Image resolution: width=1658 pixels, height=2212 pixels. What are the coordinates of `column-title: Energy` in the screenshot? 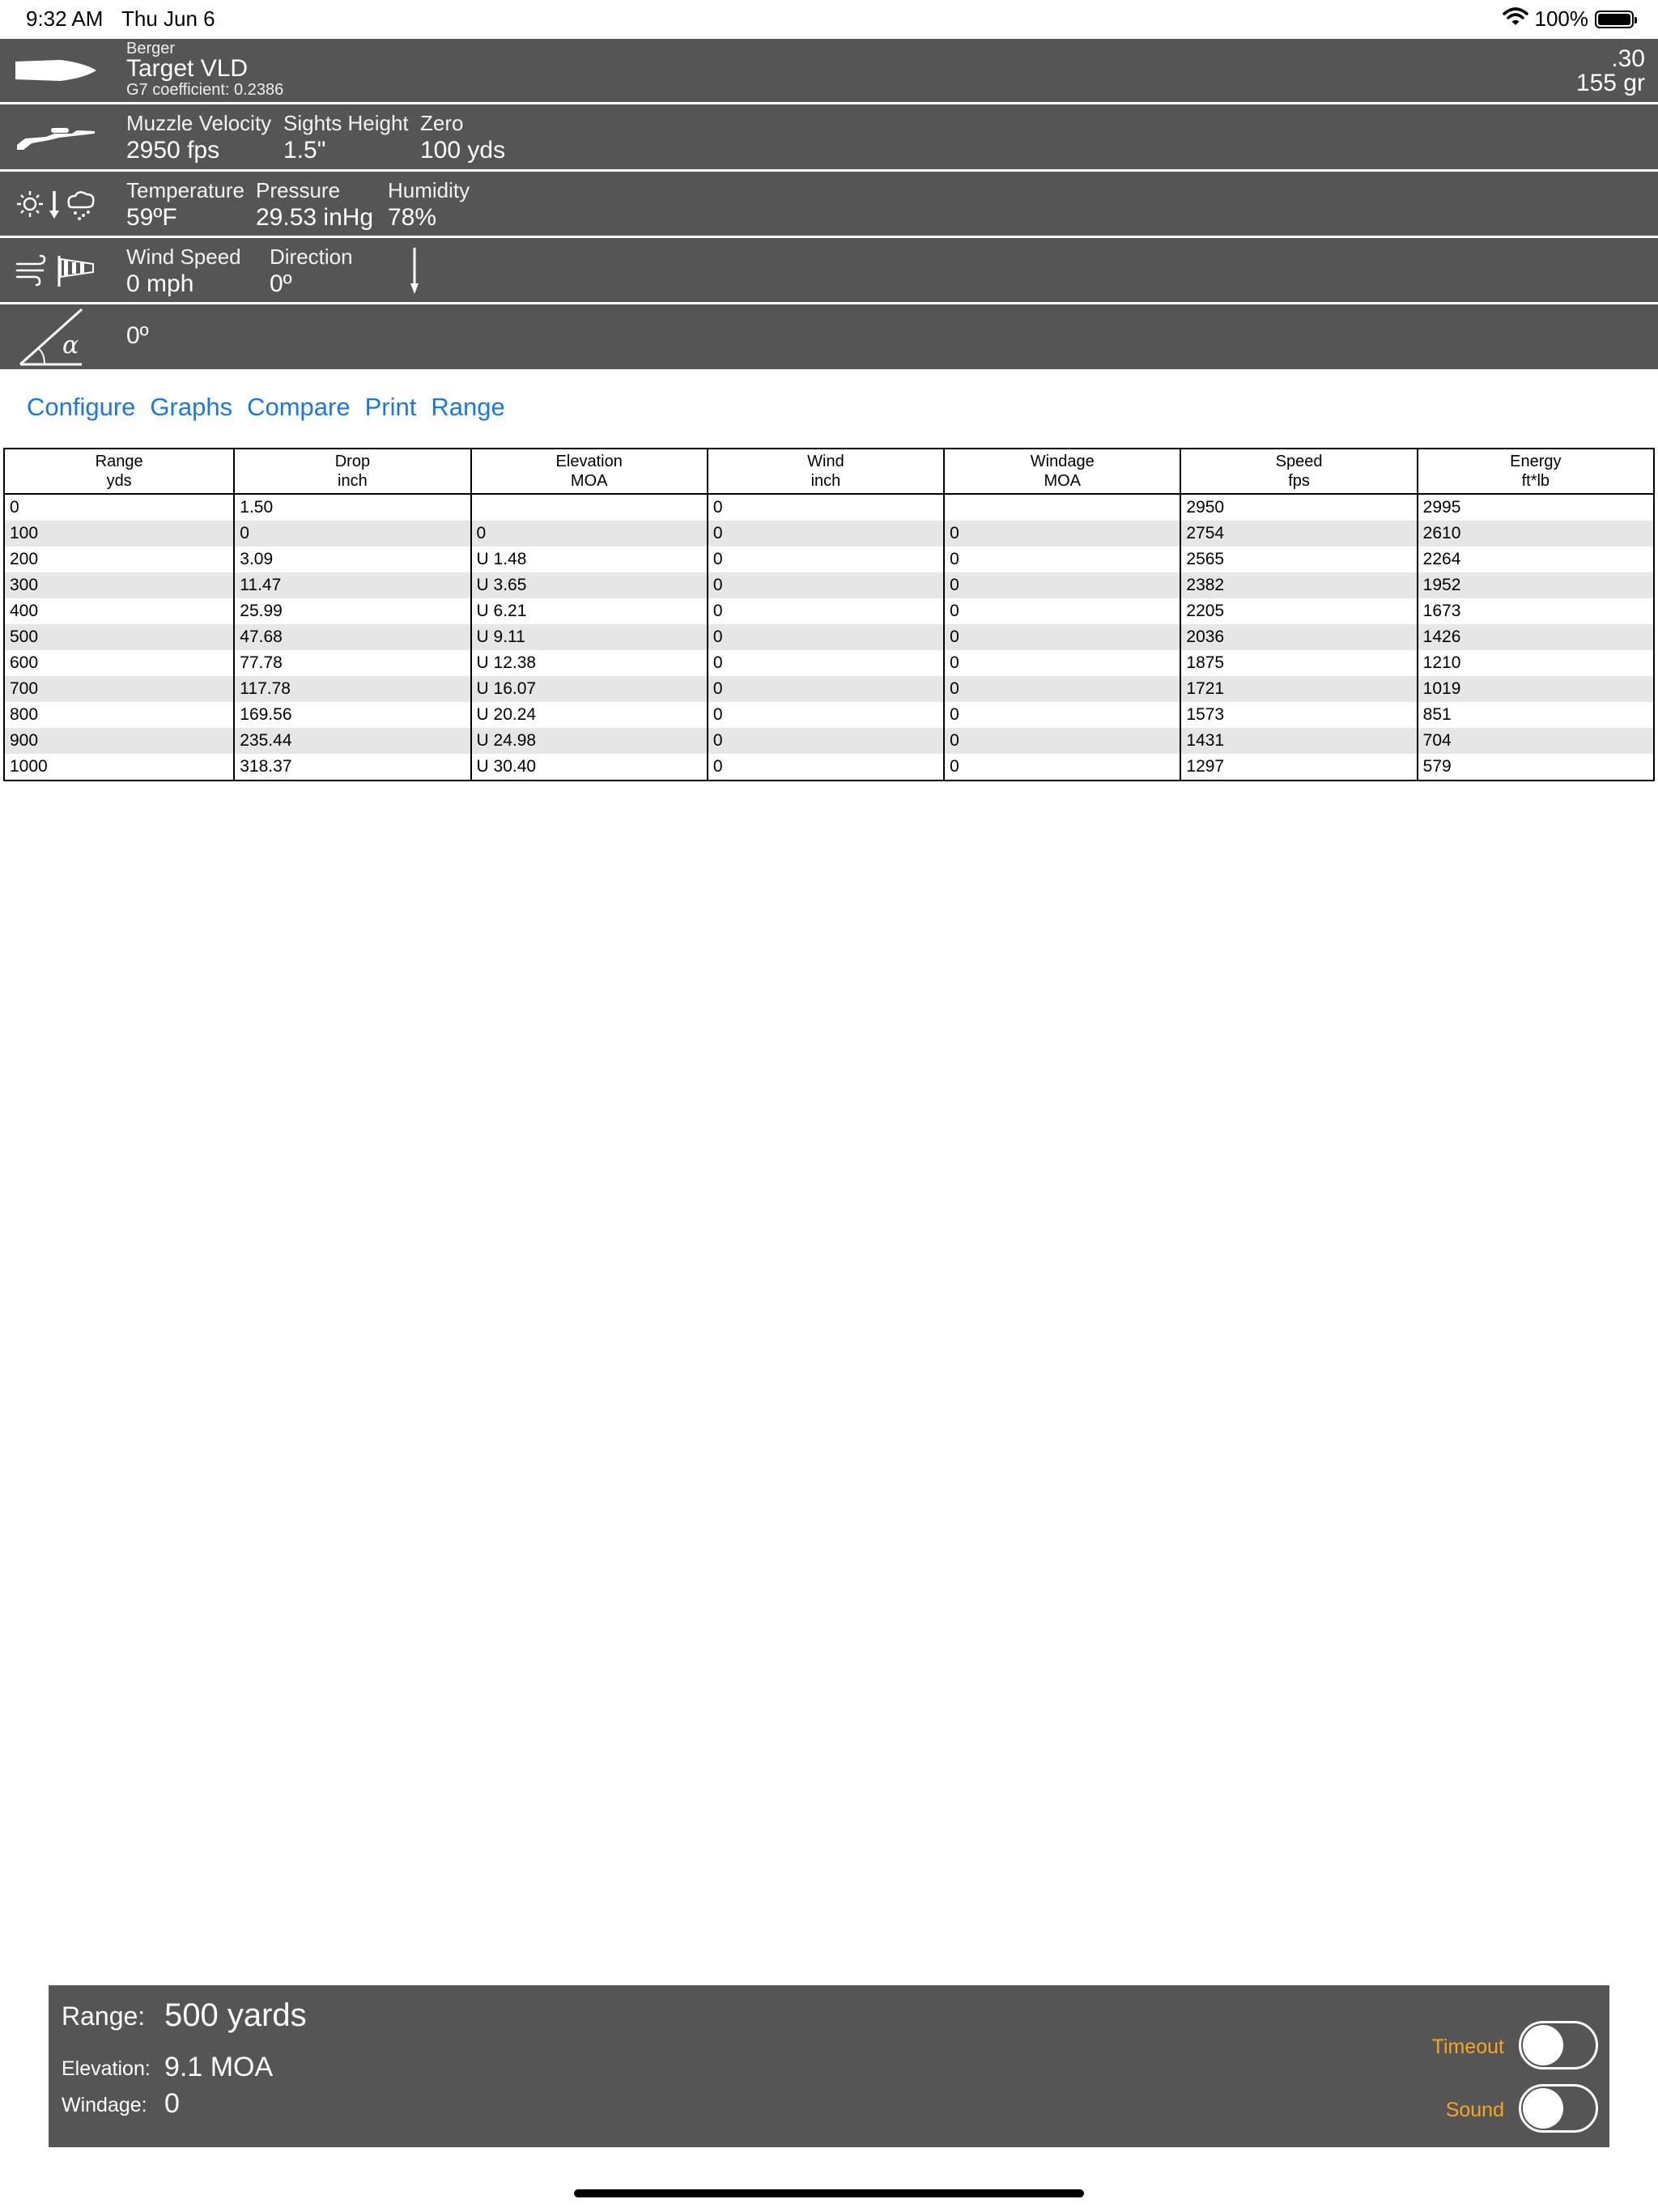 It's located at (1536, 462).